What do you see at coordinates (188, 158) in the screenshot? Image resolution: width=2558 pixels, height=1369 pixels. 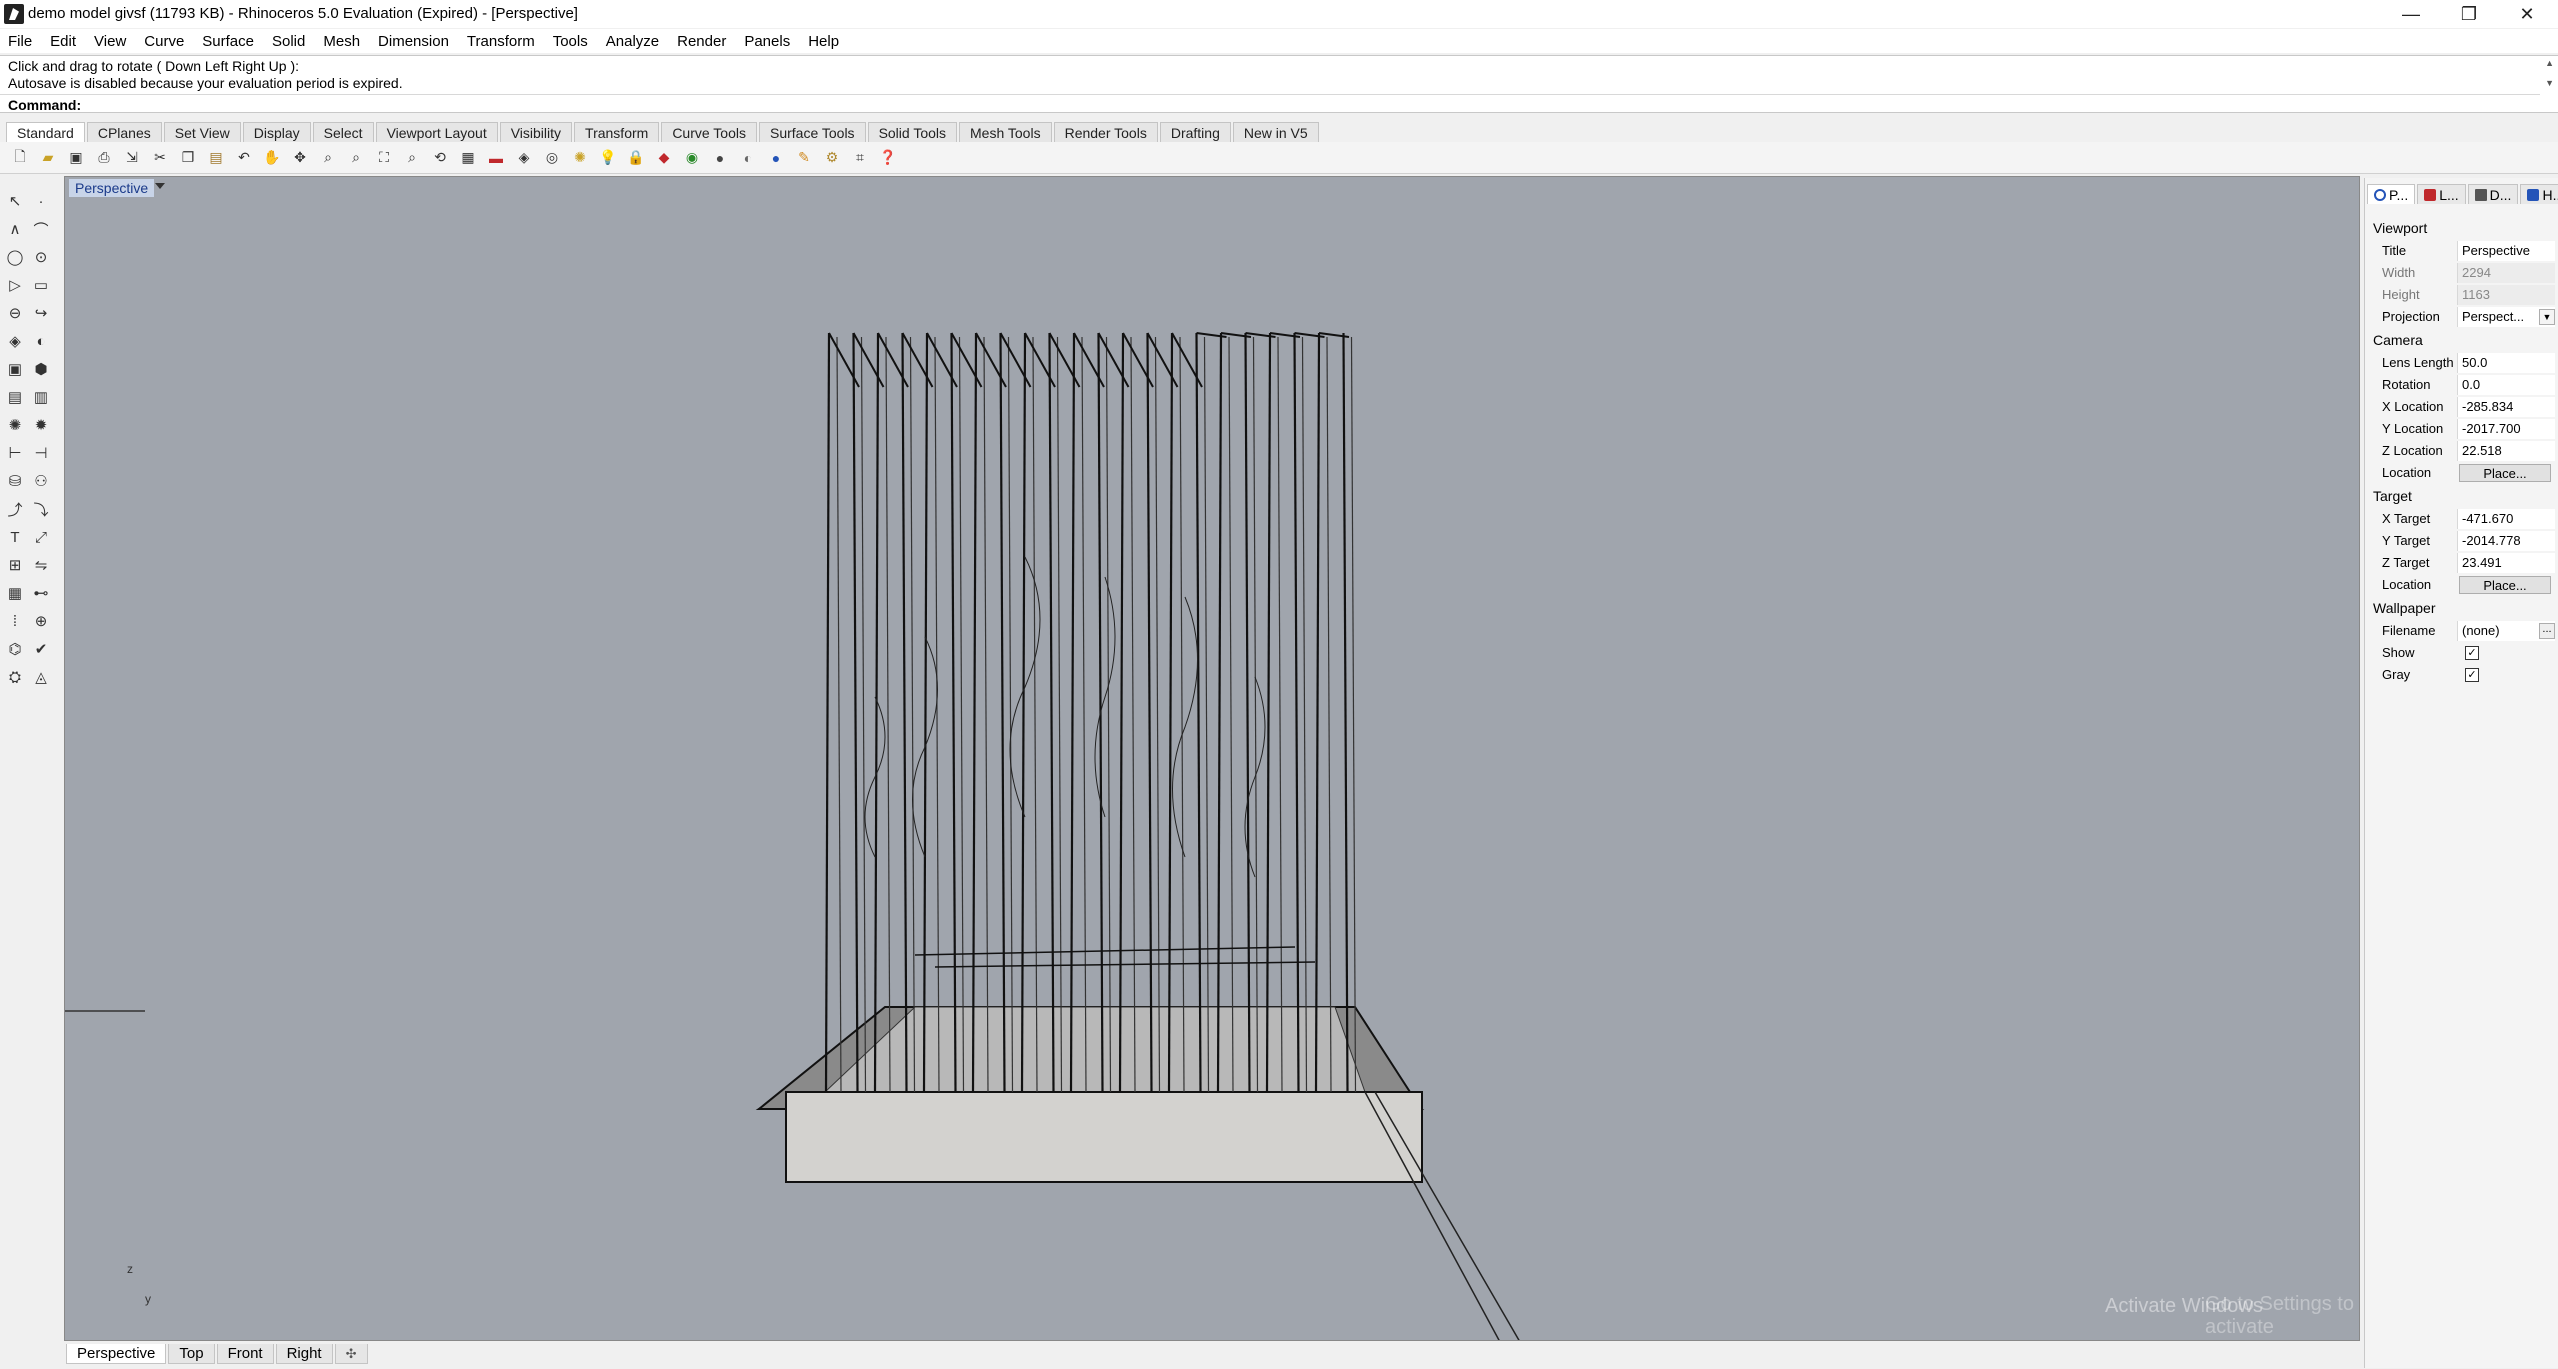 I see `copy-icon: ❐` at bounding box center [188, 158].